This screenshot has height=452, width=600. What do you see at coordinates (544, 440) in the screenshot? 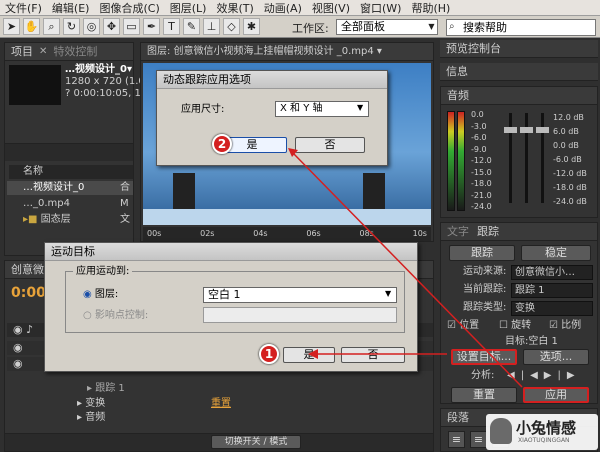
I see `watermark-url: XIAOTUQINGGAN` at bounding box center [544, 440].